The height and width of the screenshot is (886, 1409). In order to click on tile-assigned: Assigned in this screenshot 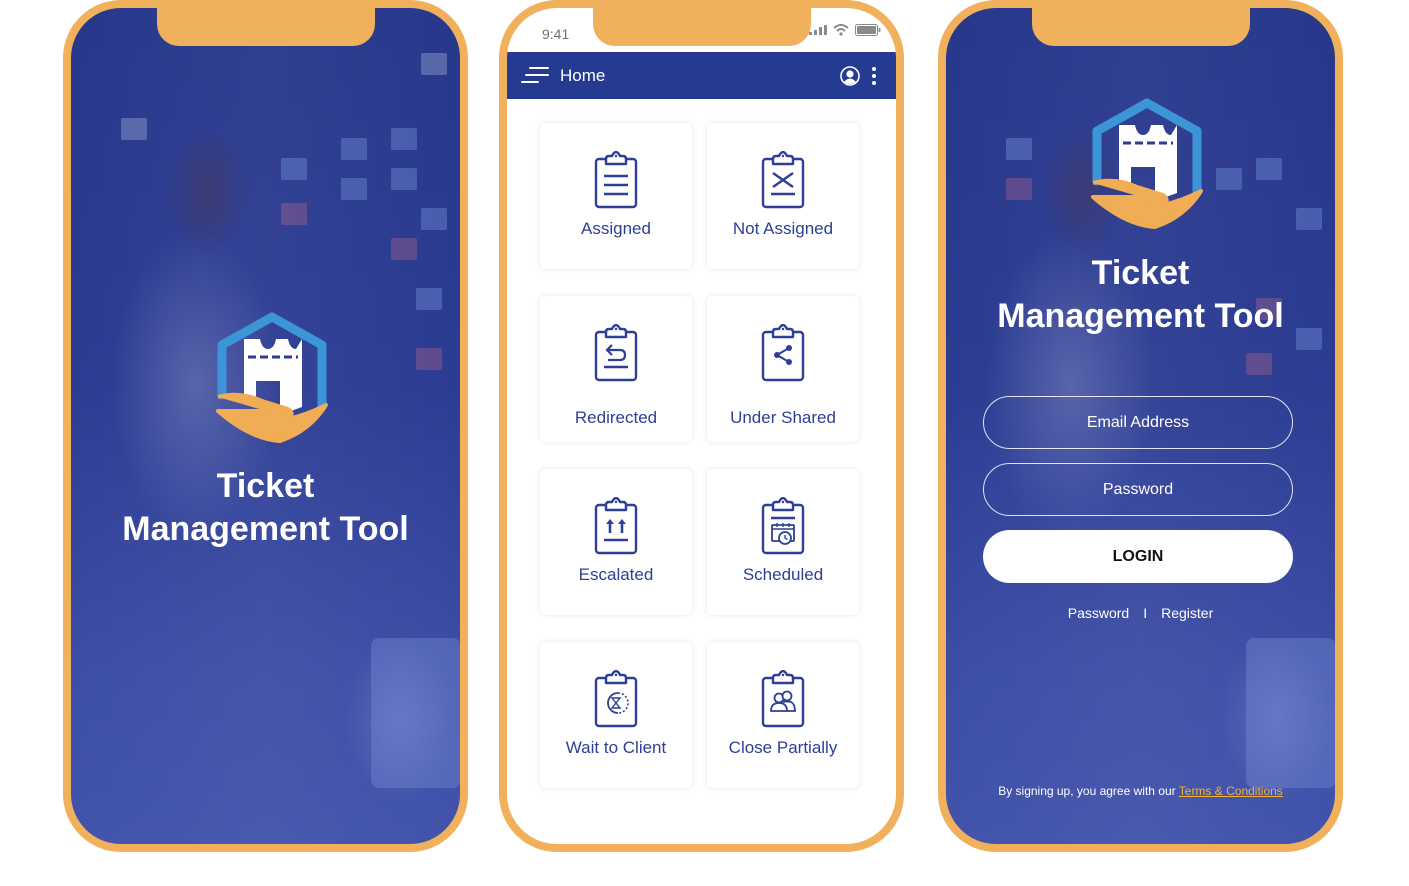, I will do `click(616, 196)`.